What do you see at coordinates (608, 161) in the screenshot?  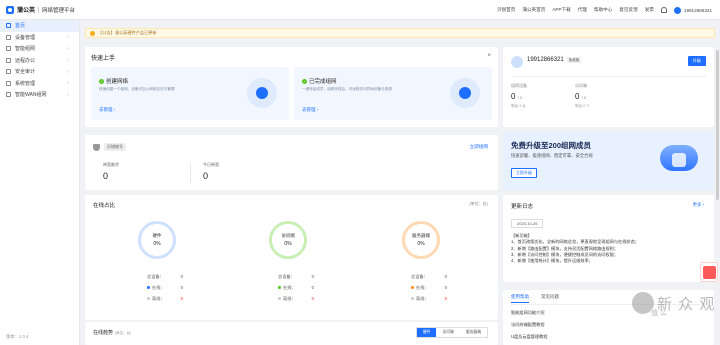 I see `upgrade-promo-banner: 免费升级至200组网成员 快速部署、极速组网、稳定可靠、安全合规 立即升级` at bounding box center [608, 161].